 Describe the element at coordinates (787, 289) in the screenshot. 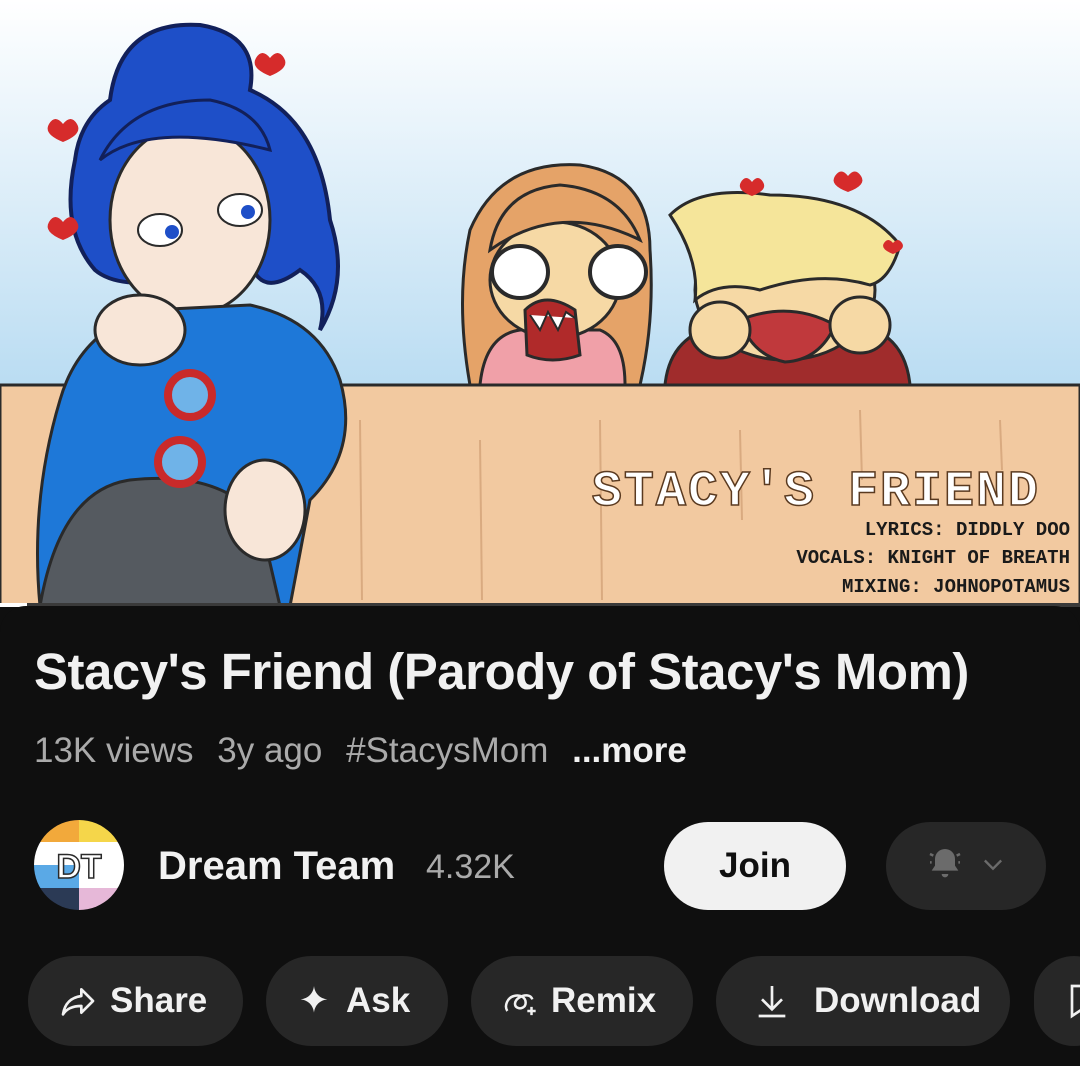

I see `blonde-boy-figure` at that location.